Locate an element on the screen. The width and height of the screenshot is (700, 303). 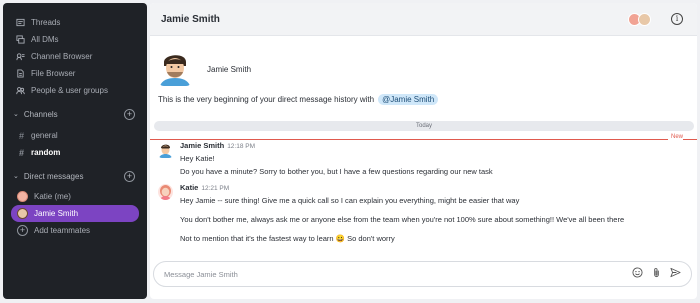
message-composer is located at coordinates (422, 274).